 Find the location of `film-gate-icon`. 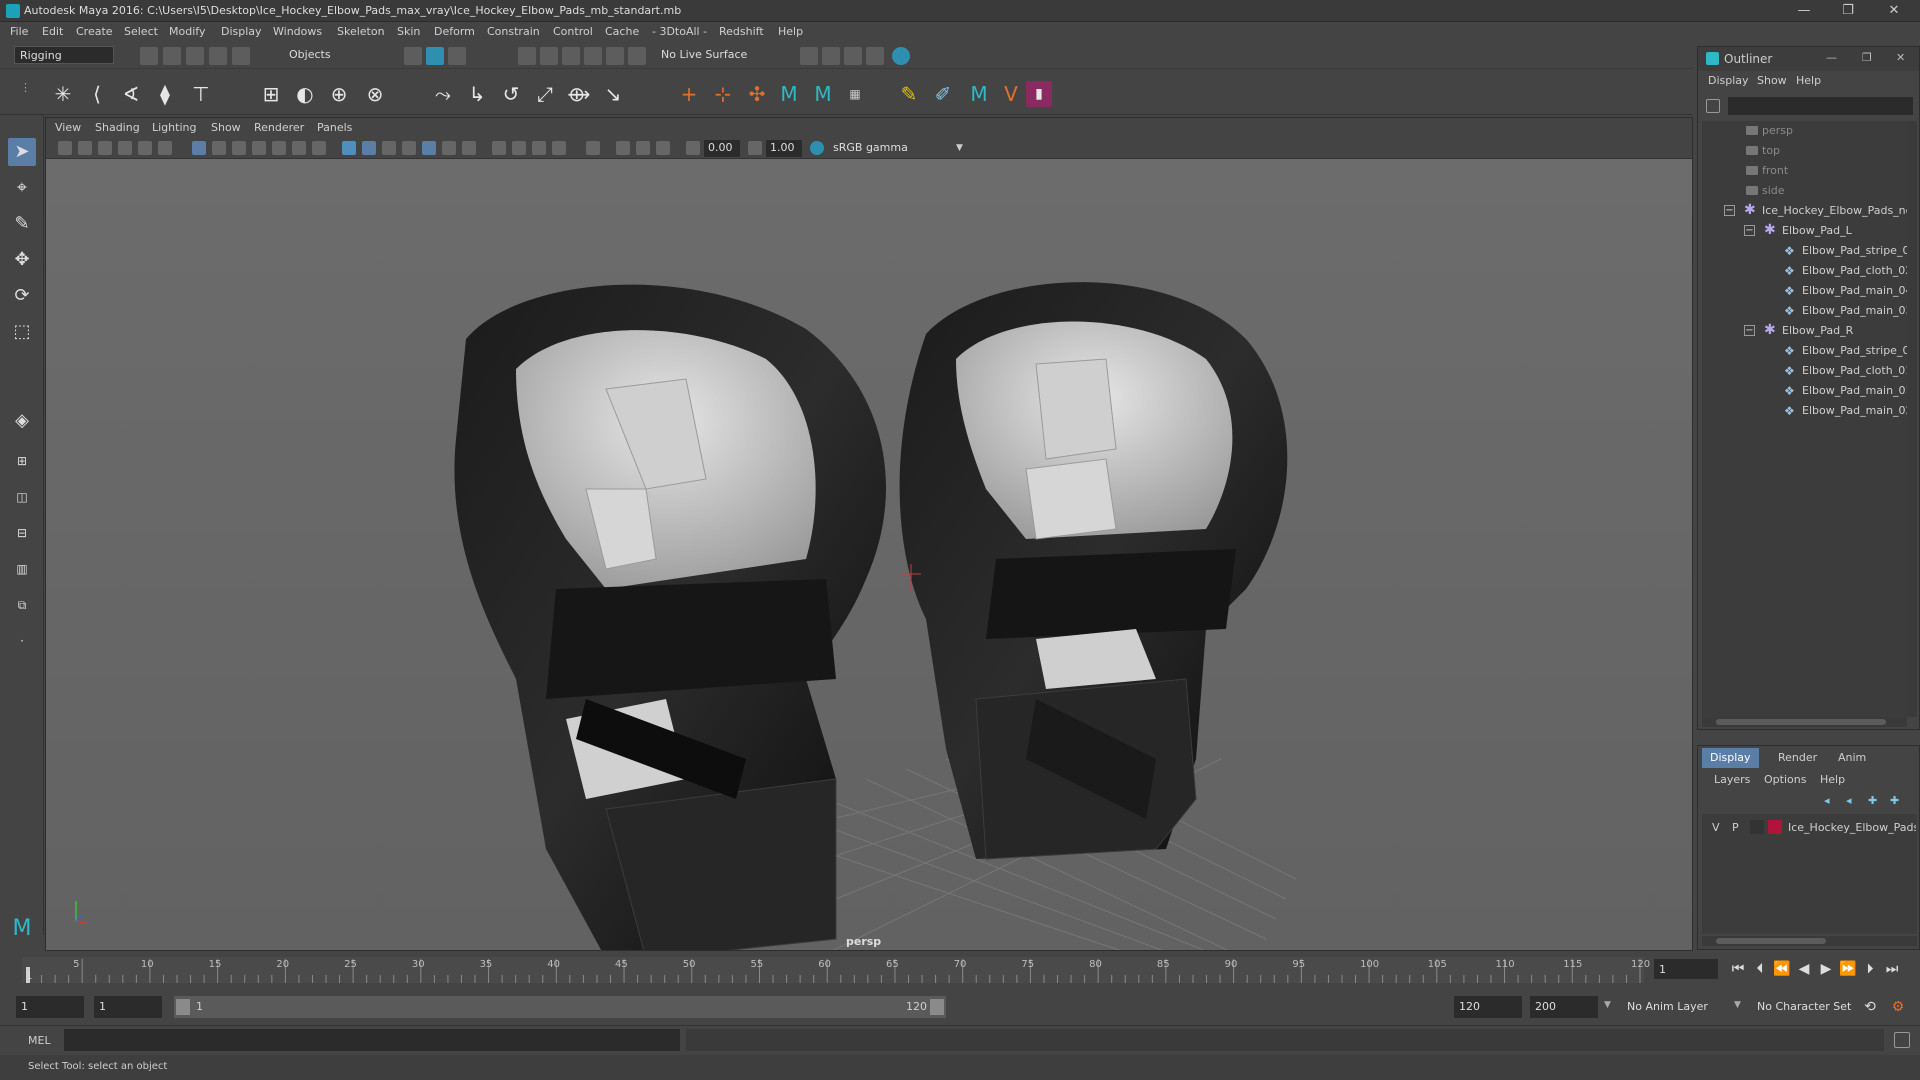

film-gate-icon is located at coordinates (219, 148).